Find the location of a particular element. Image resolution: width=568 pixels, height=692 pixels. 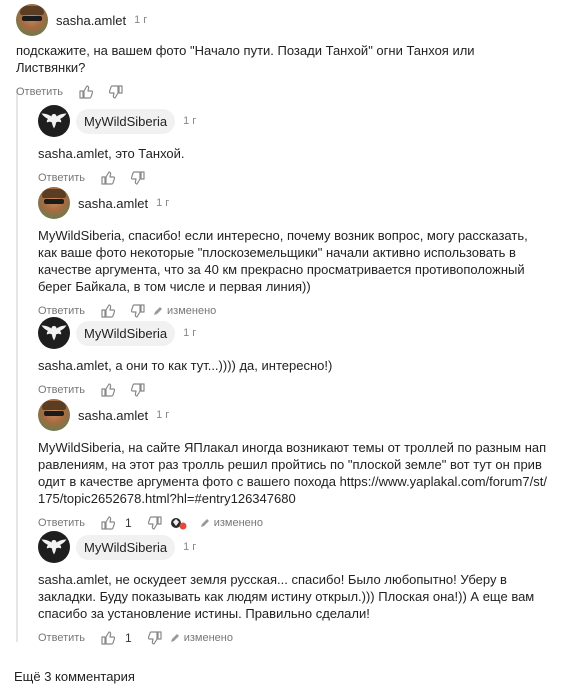

more-comments-link: Ещё 3 комментария is located at coordinates (74, 676).